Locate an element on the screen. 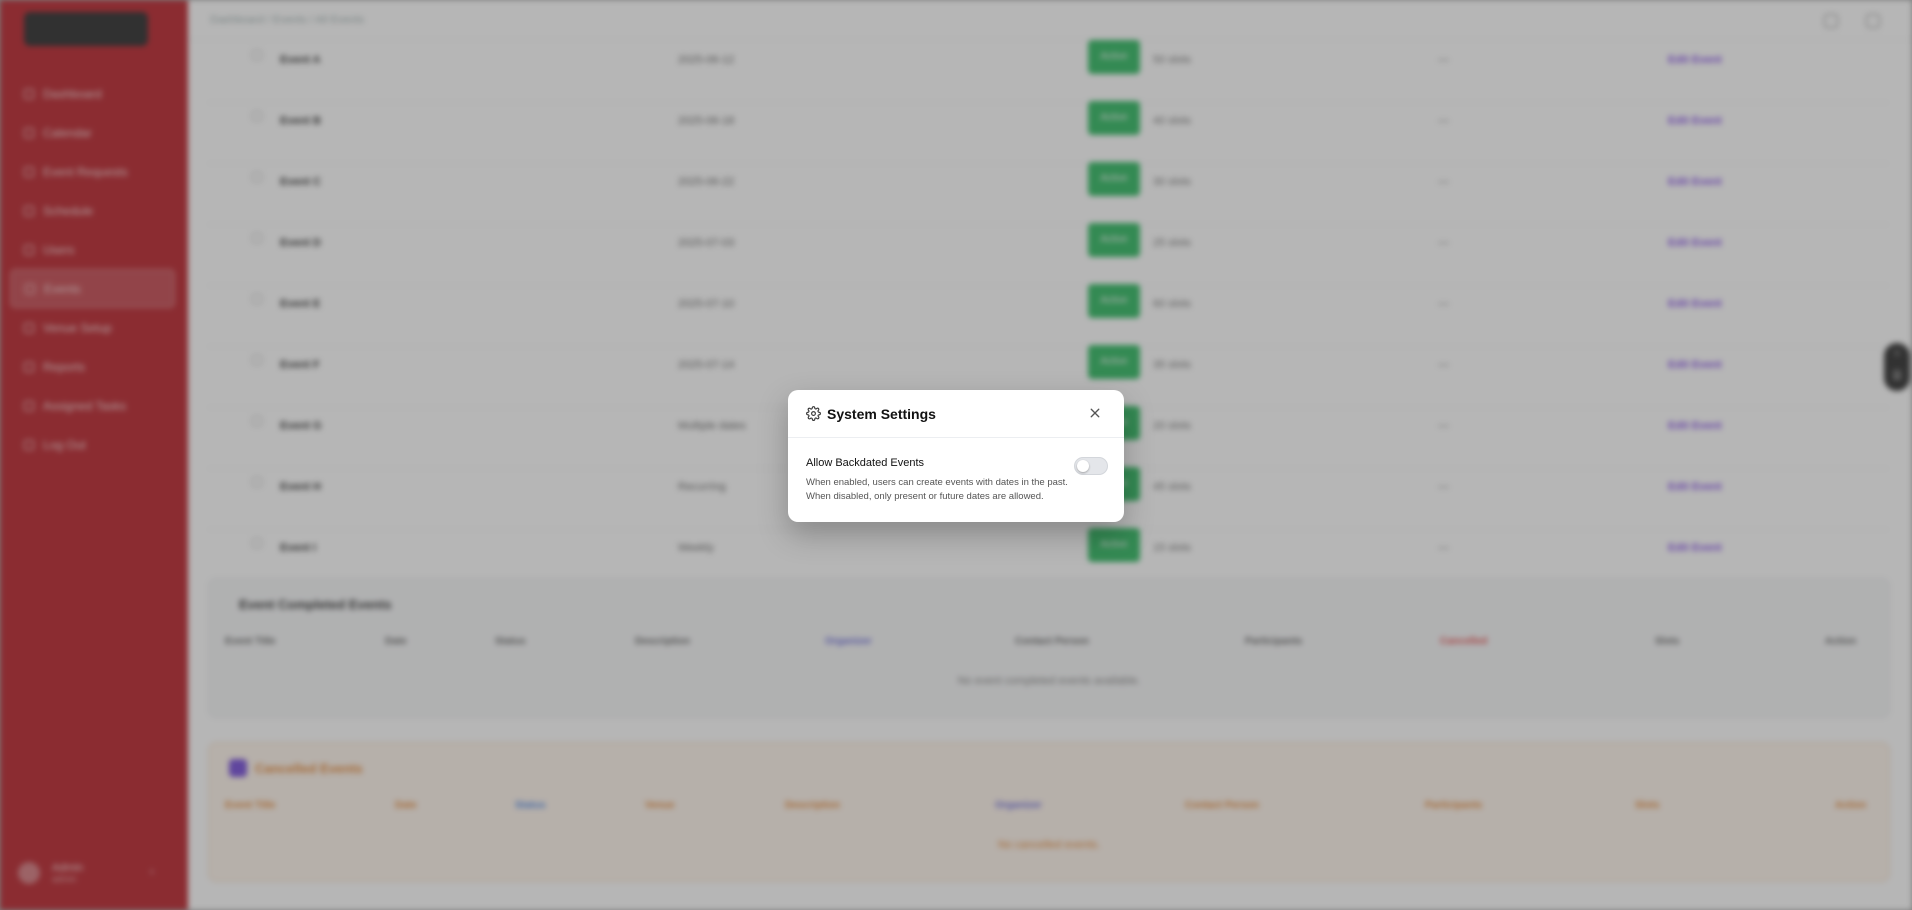 This screenshot has width=1912, height=910. backdated-events-label: Allow Backdated Events is located at coordinates (865, 463).